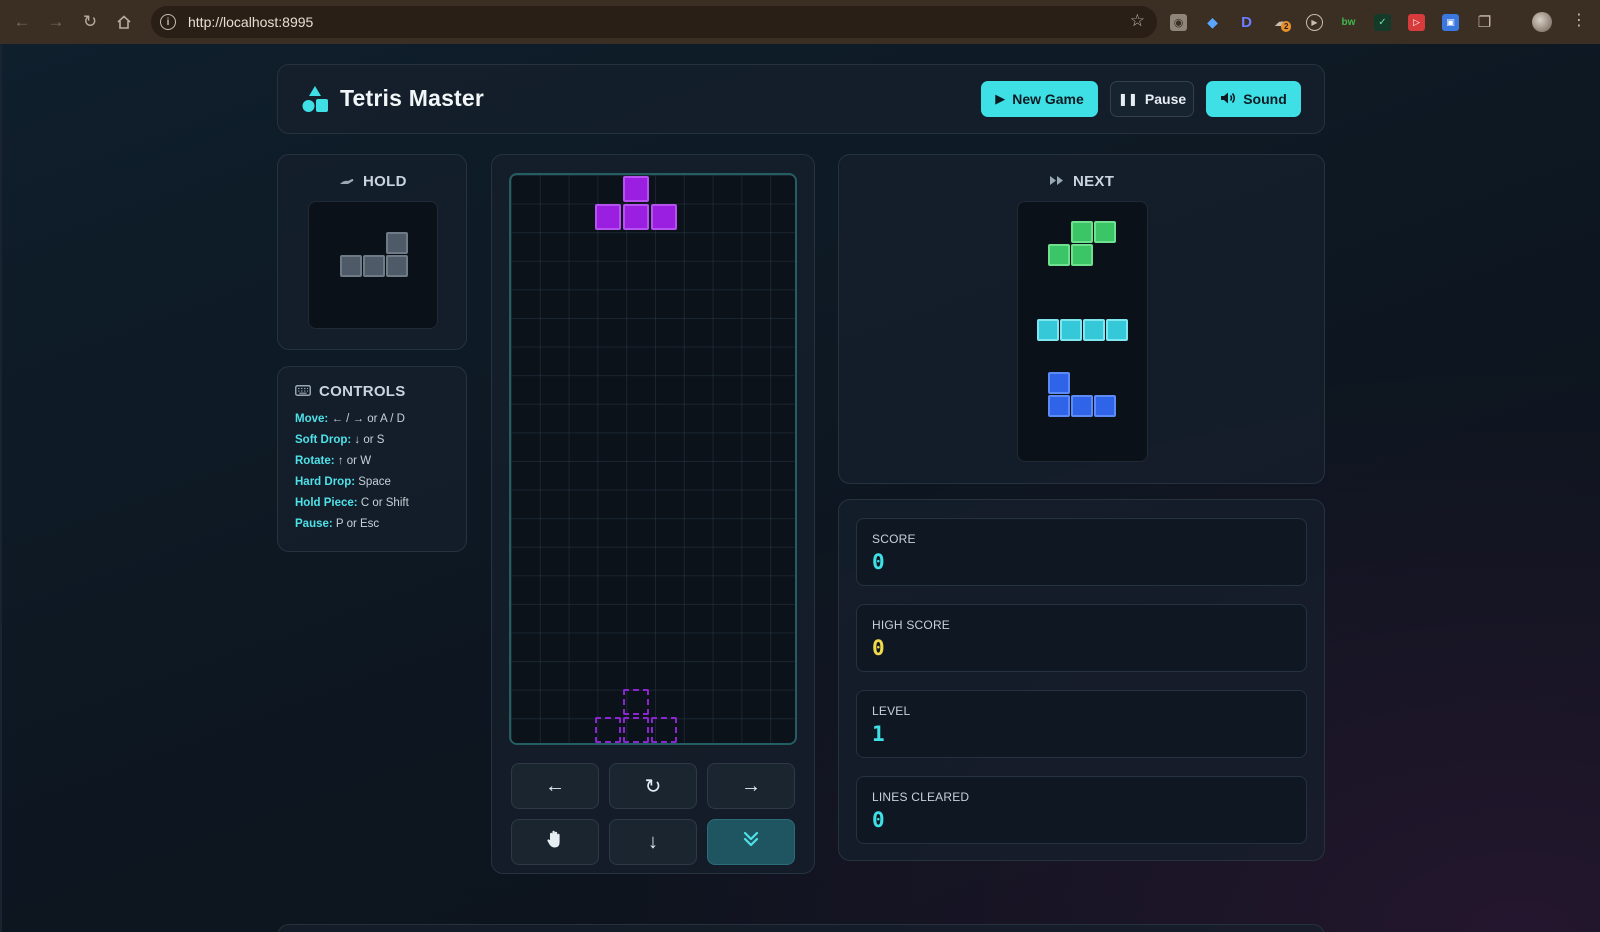 The width and height of the screenshot is (1600, 932). I want to click on soft-drop-button: ↓, so click(653, 842).